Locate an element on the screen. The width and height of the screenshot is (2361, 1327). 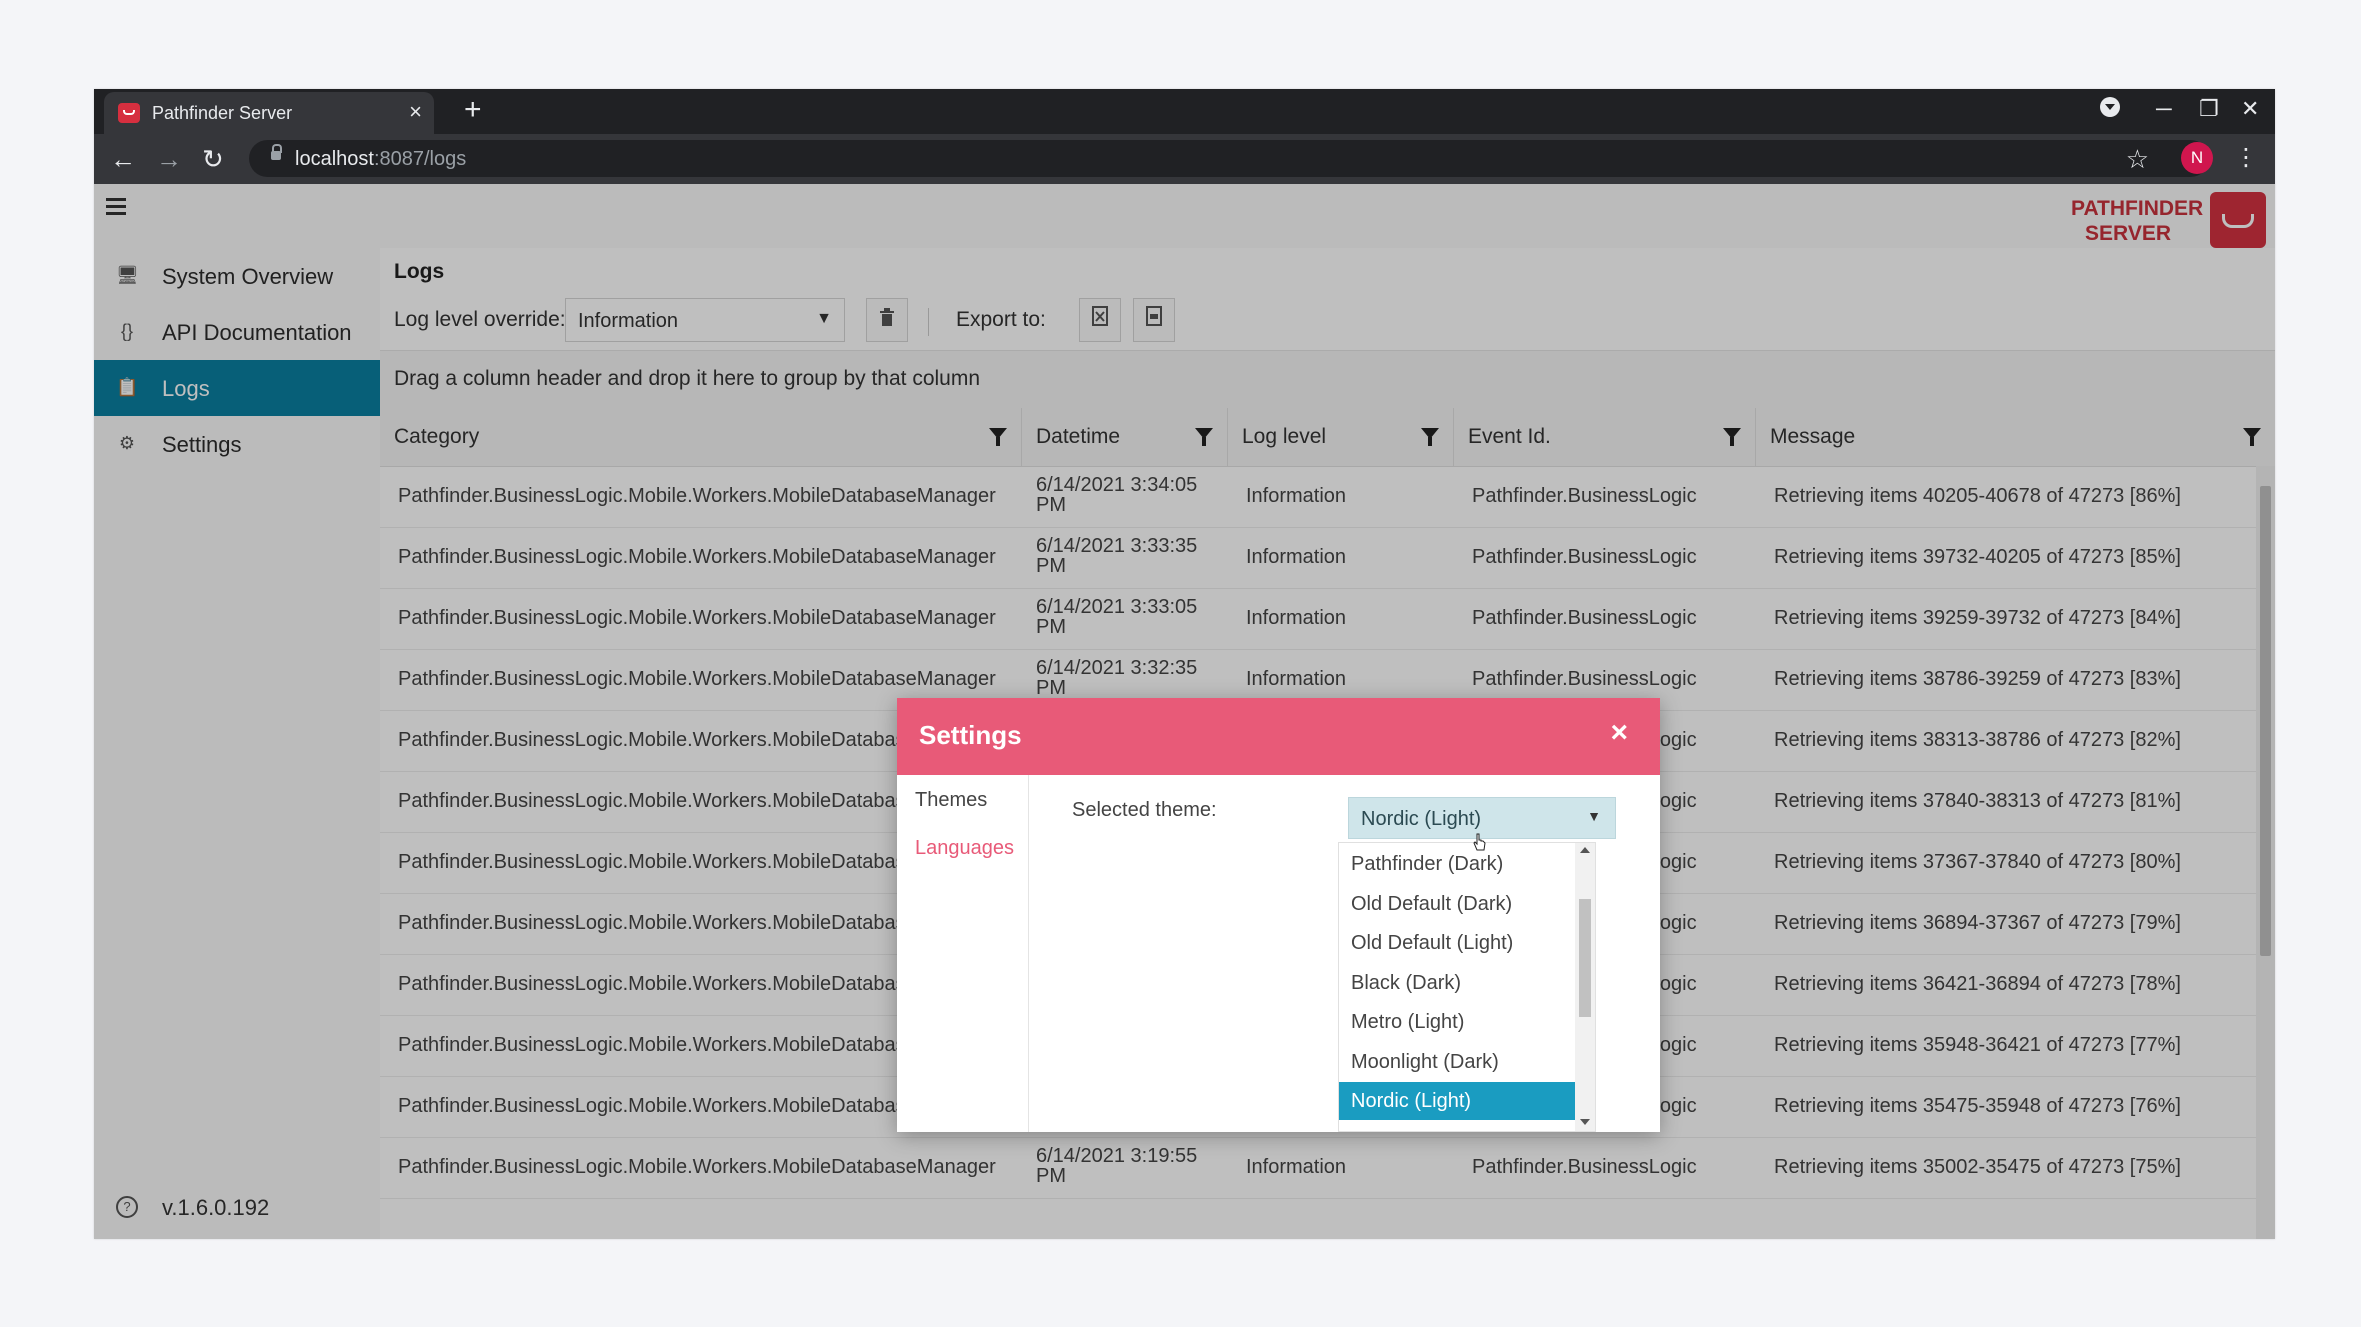
theme-option-label: Nordic (Light) is located at coordinates (1411, 1101).